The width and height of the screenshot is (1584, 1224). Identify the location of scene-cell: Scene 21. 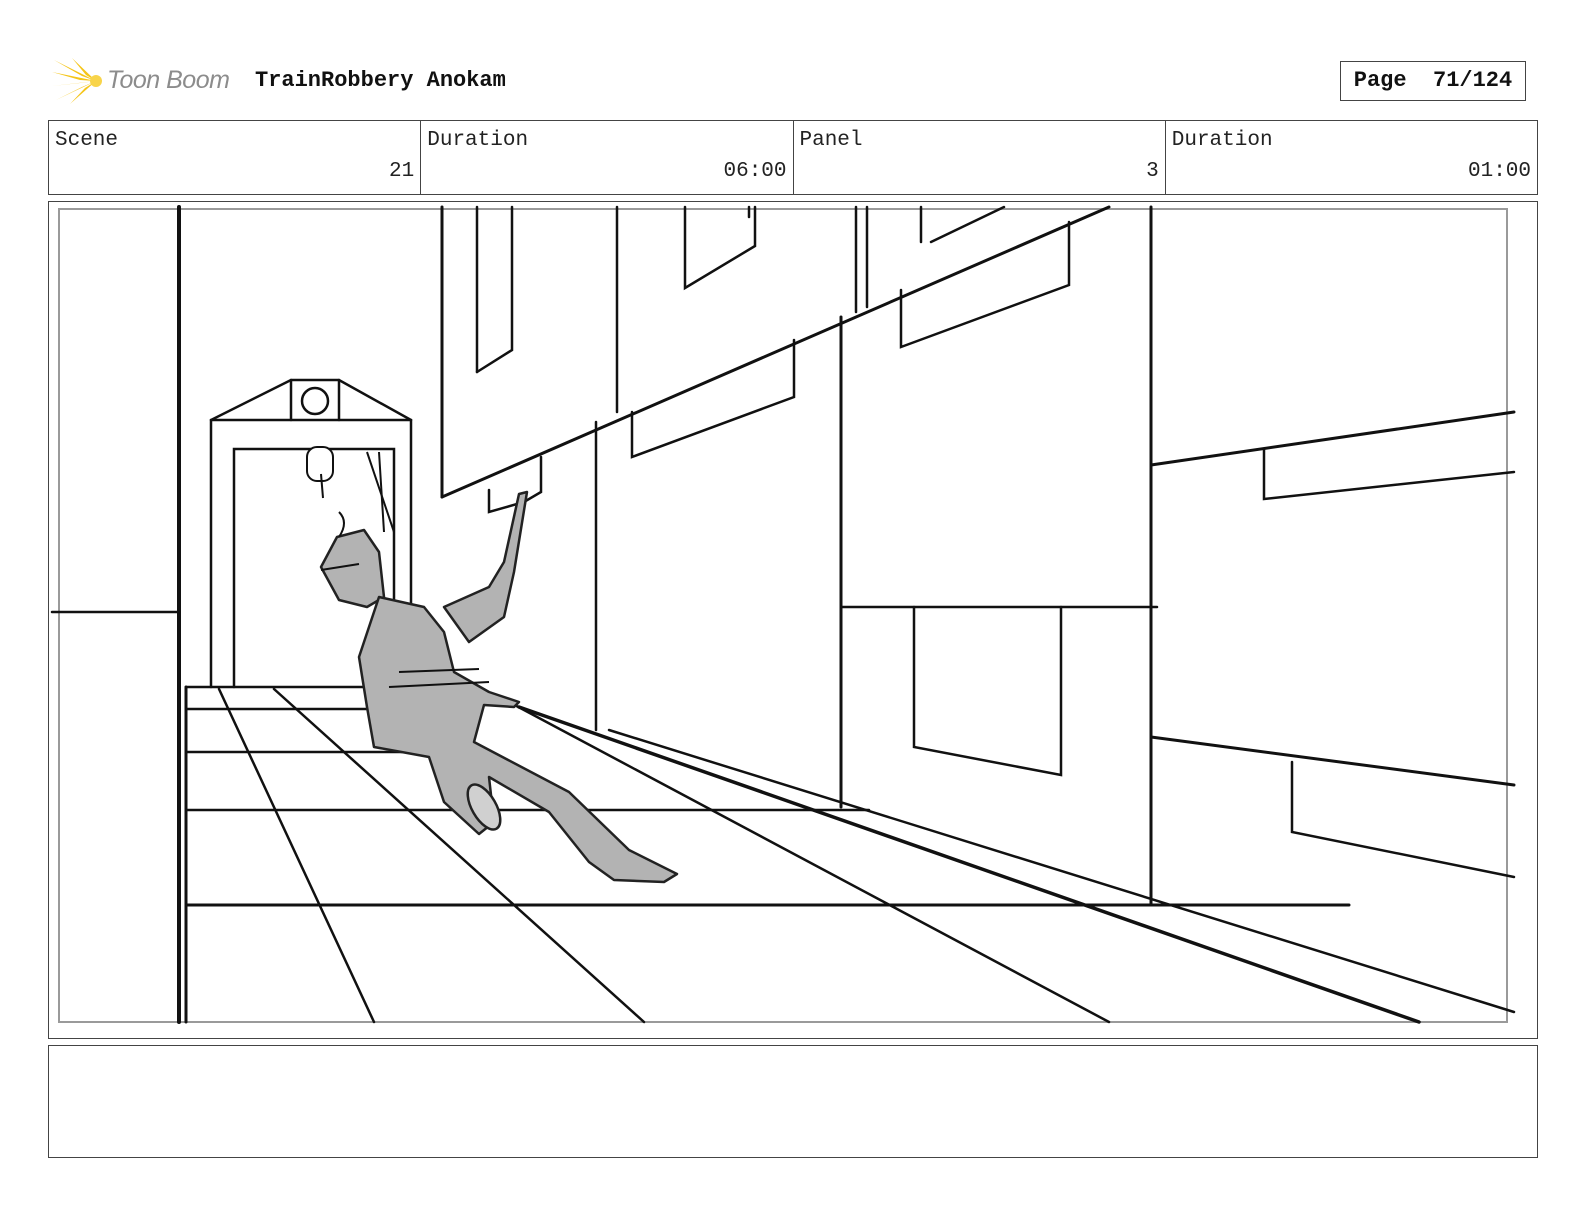
(235, 157).